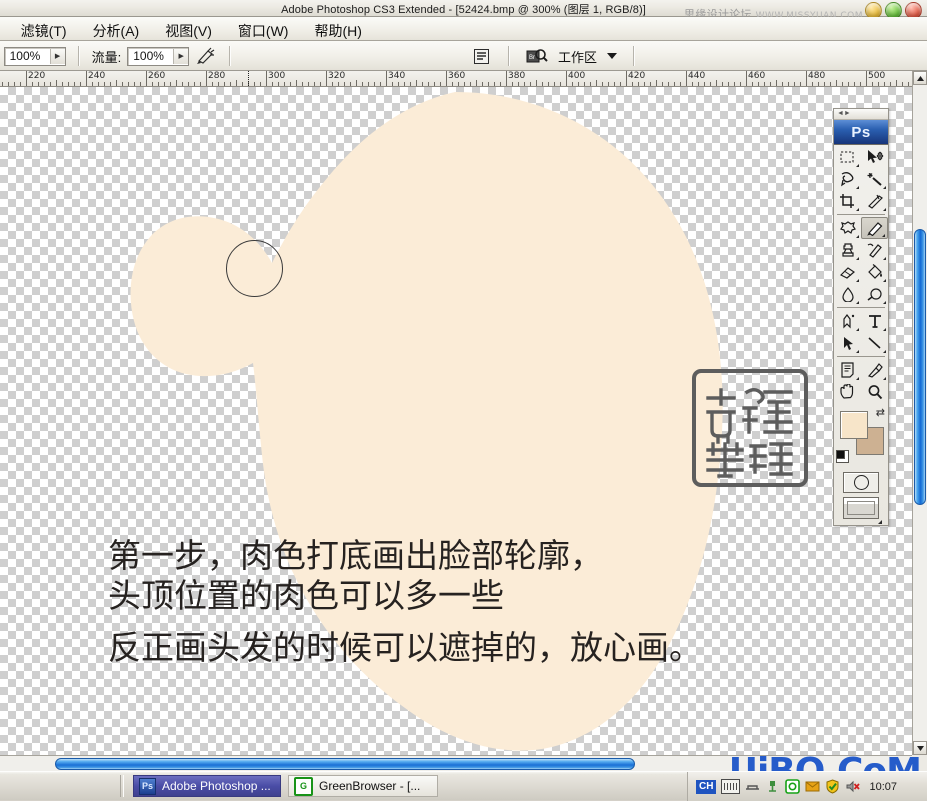 This screenshot has width=927, height=801. Describe the element at coordinates (772, 786) in the screenshot. I see `usb-icon` at that location.